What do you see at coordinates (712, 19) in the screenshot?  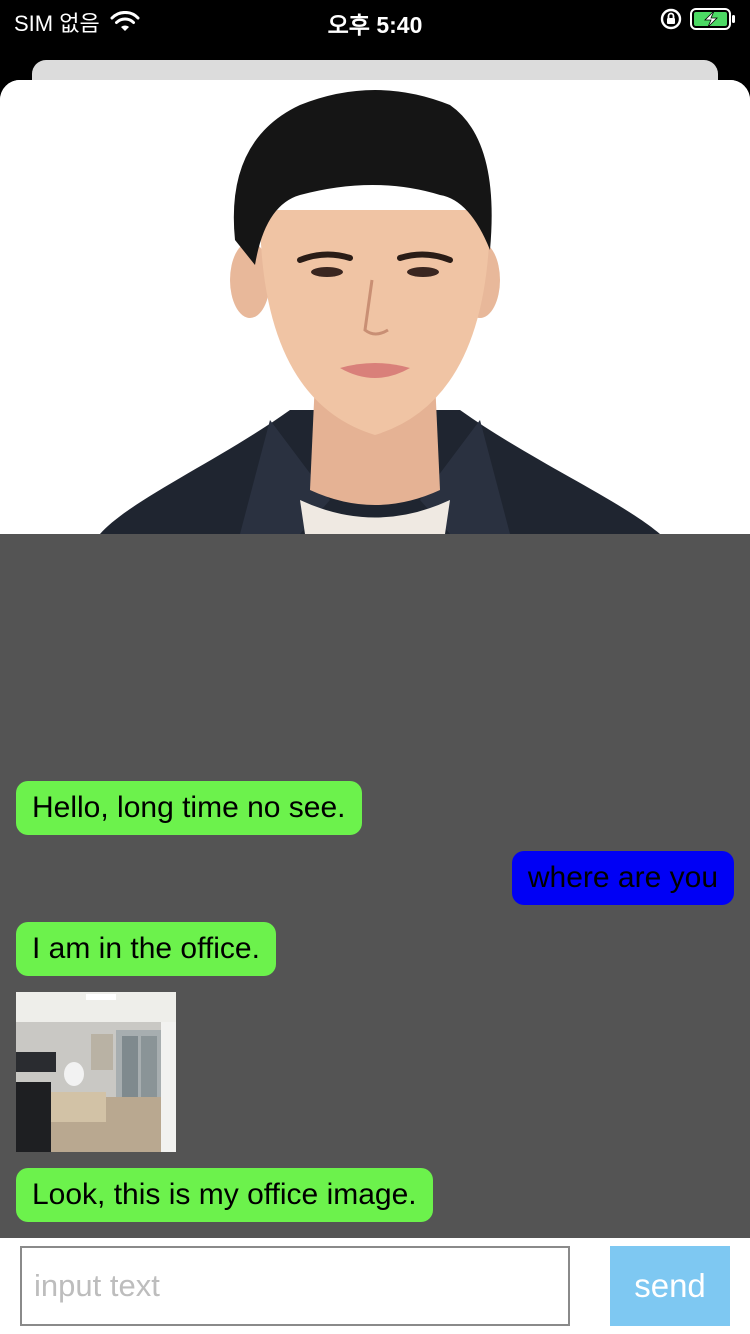 I see `battery-charging-icon` at bounding box center [712, 19].